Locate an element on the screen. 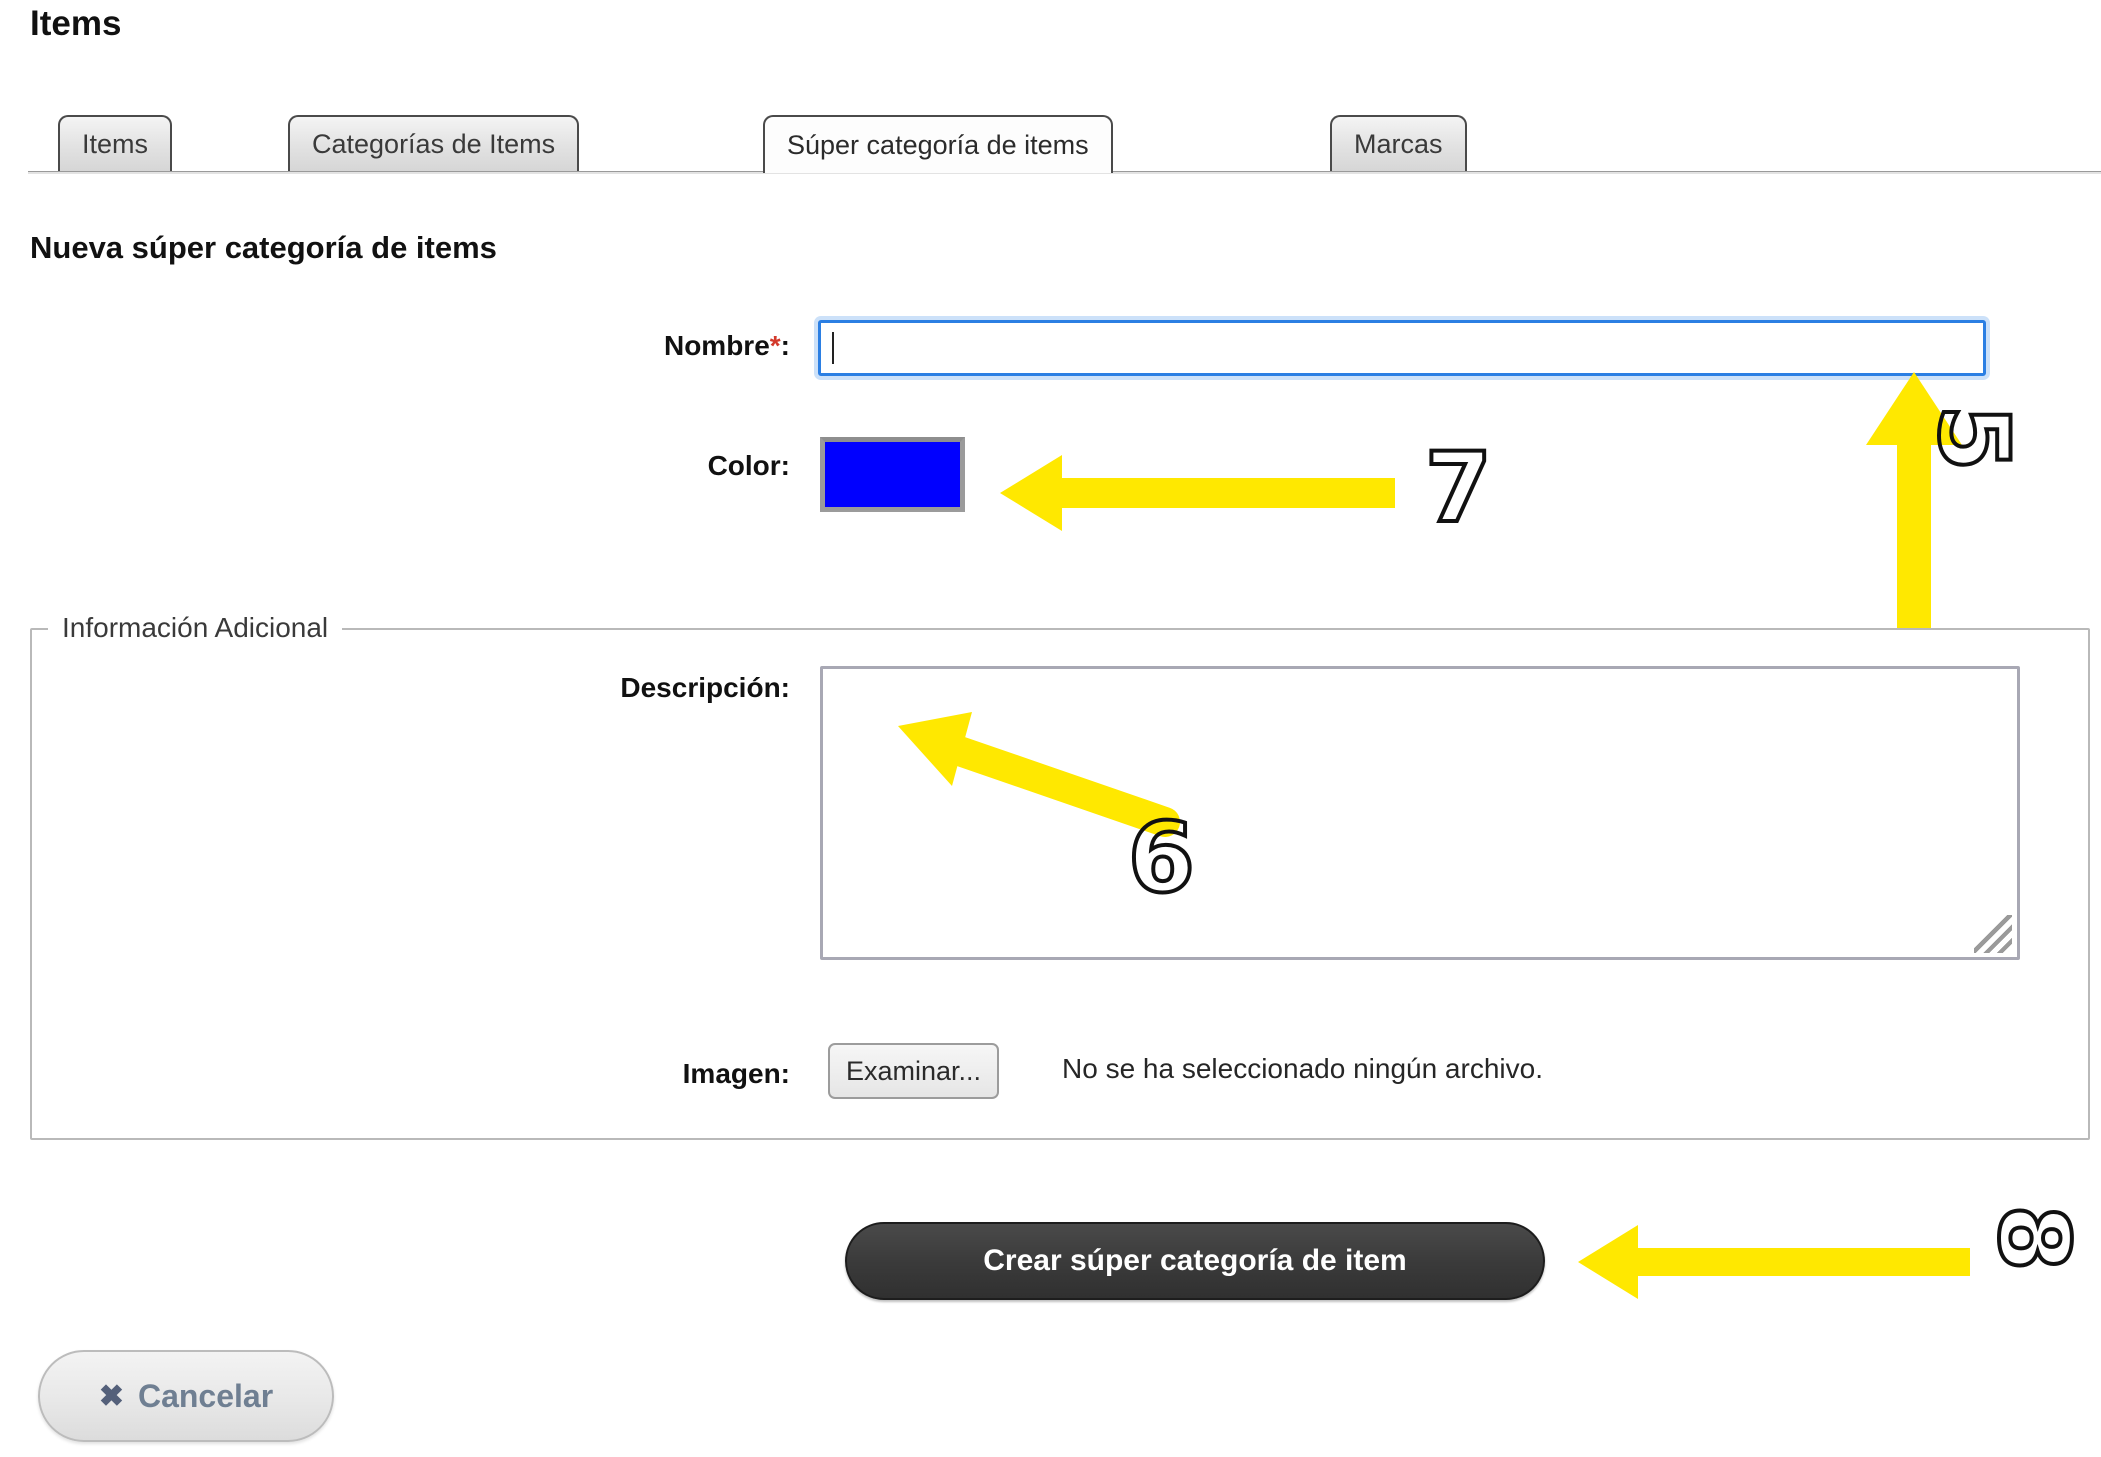  nombre-input is located at coordinates (1402, 348).